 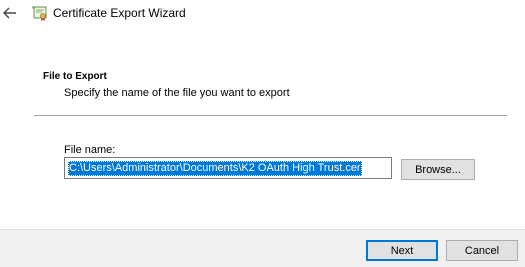 What do you see at coordinates (262, 14) in the screenshot?
I see `title-bar: Certificate Export Wizard` at bounding box center [262, 14].